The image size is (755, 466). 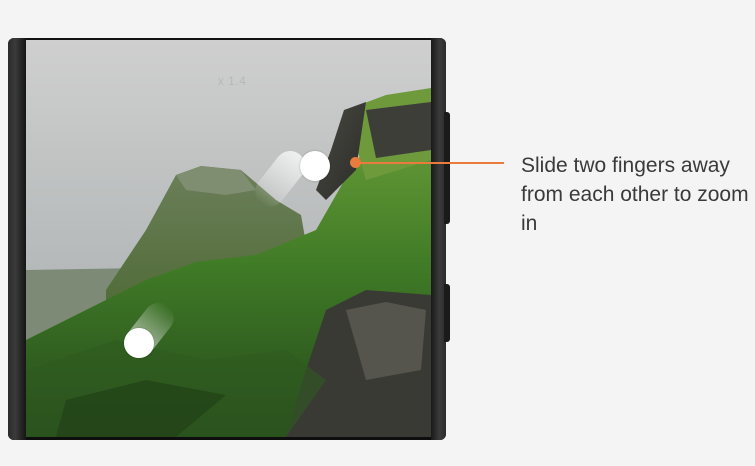 What do you see at coordinates (17, 239) in the screenshot?
I see `phone-left-edge` at bounding box center [17, 239].